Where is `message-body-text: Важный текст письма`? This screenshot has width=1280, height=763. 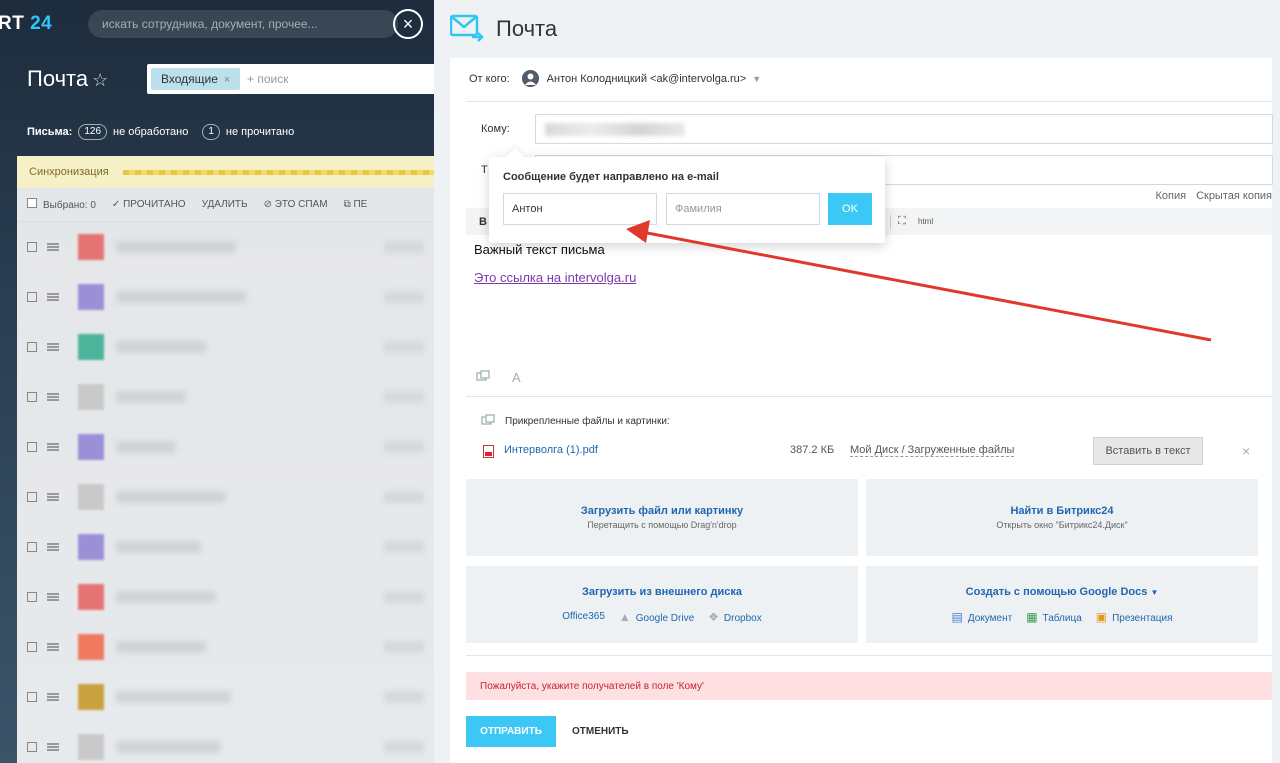 message-body-text: Важный текст письма is located at coordinates (539, 249).